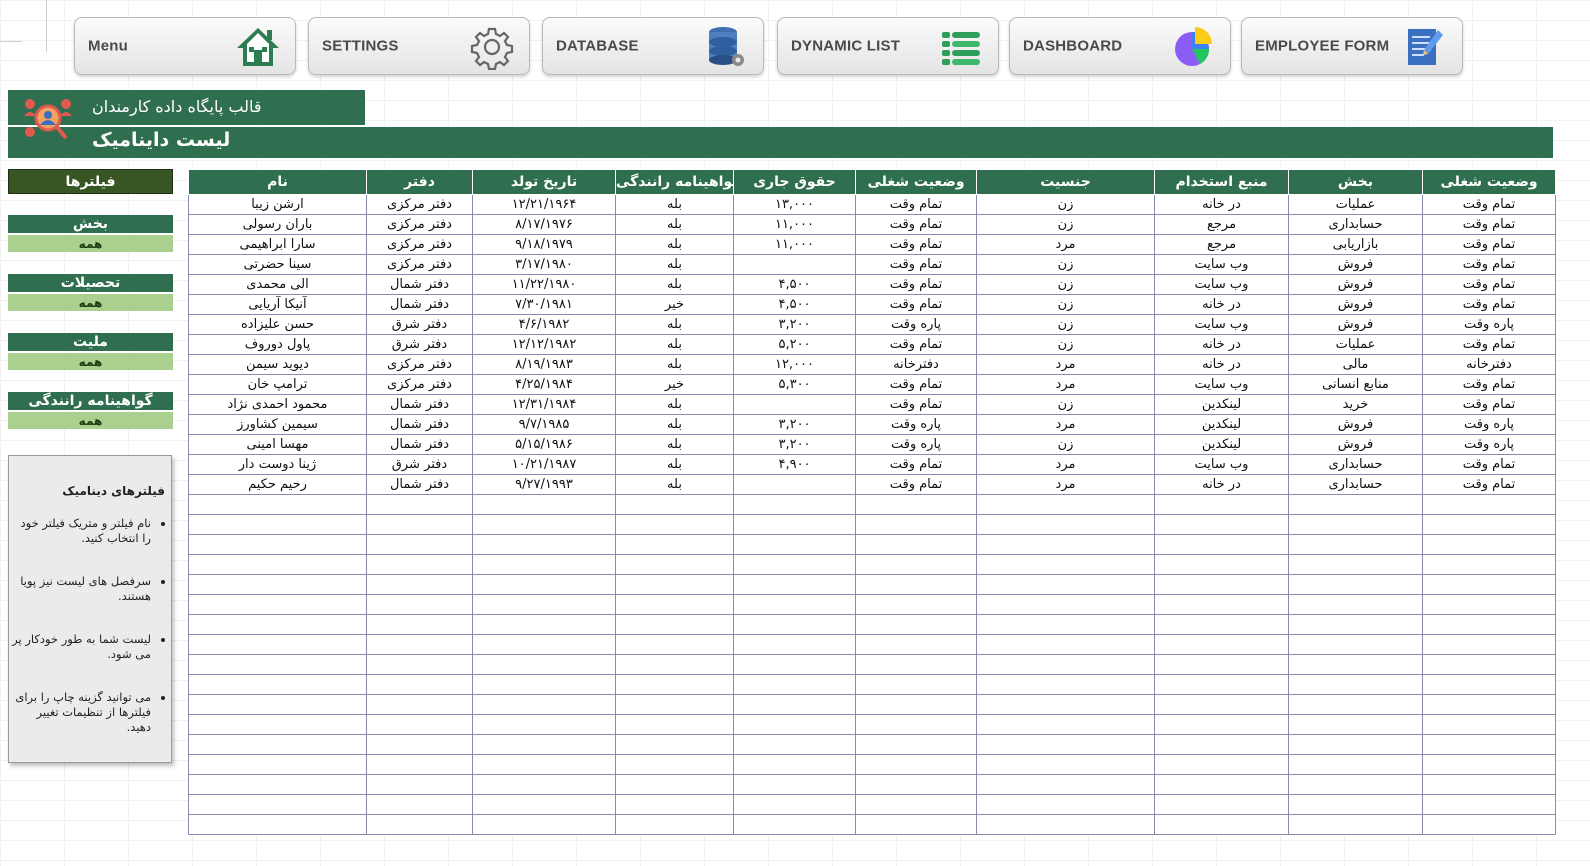 Image resolution: width=1590 pixels, height=866 pixels. What do you see at coordinates (544, 224) in the screenshot?
I see `cell-birthdate: ۸/۱۷/۱۹۷۶` at bounding box center [544, 224].